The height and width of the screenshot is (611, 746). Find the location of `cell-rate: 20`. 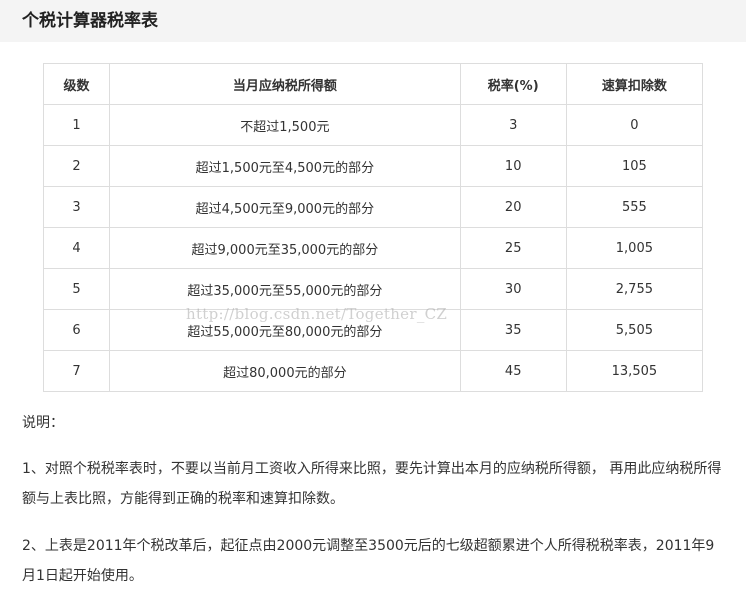

cell-rate: 20 is located at coordinates (513, 207).